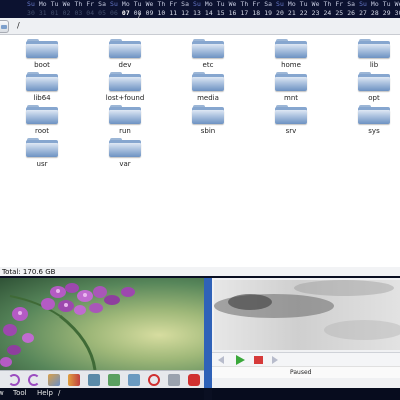  Describe the element at coordinates (94, 380) in the screenshot. I see `print-icon` at that location.